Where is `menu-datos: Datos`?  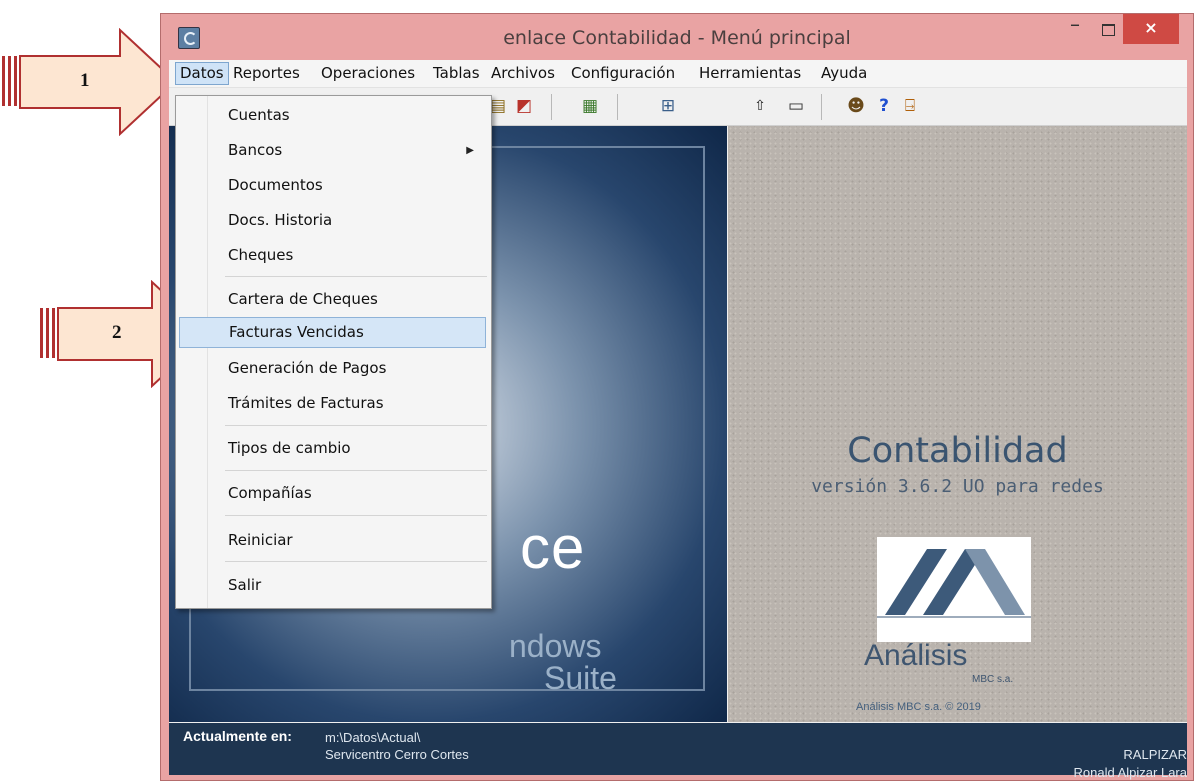
menu-datos: Datos is located at coordinates (202, 73).